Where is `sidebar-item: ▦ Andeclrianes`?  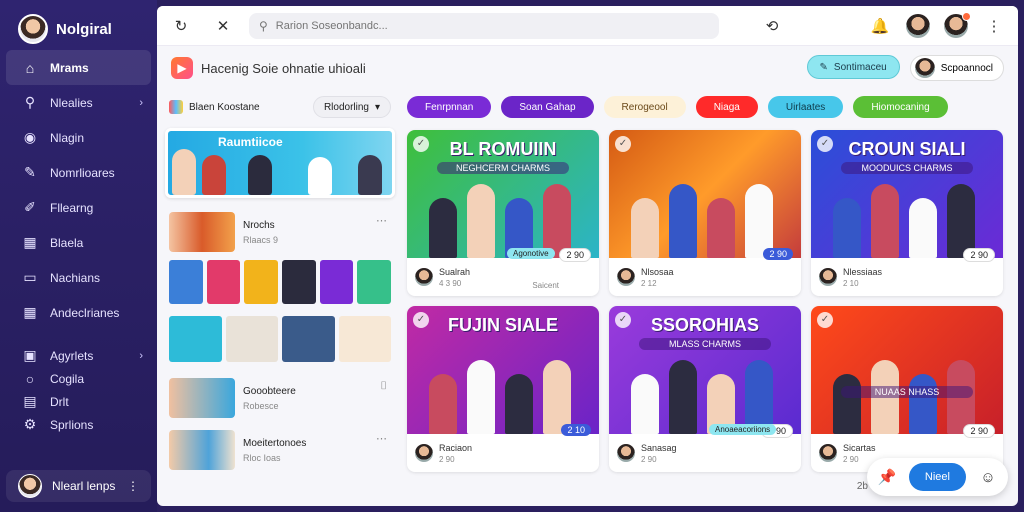
sidebar-item: ▦ Andeclrianes is located at coordinates (78, 312).